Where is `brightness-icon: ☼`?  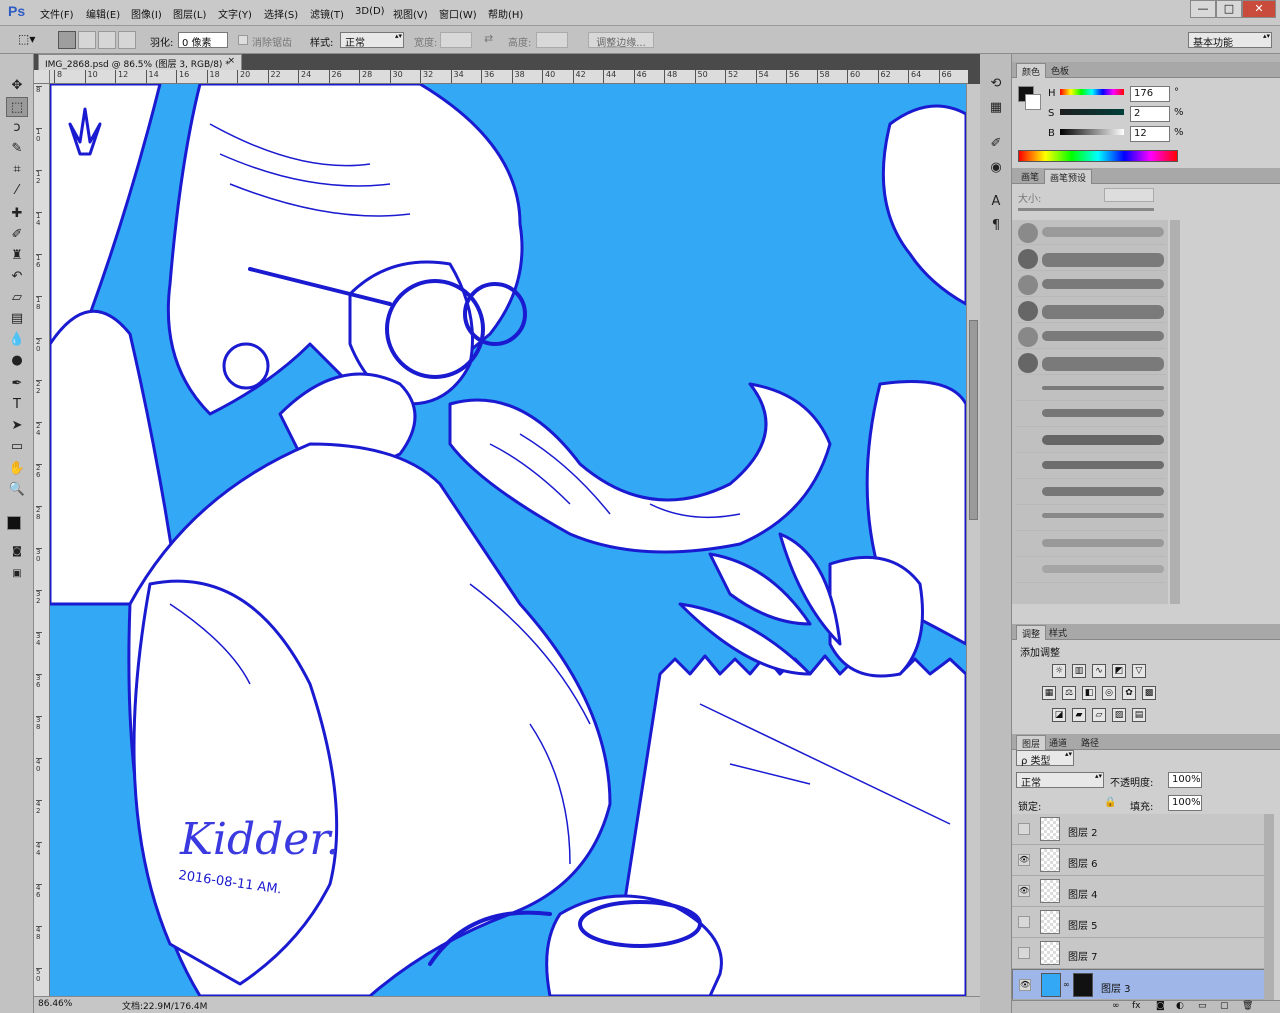 brightness-icon: ☼ is located at coordinates (1059, 671).